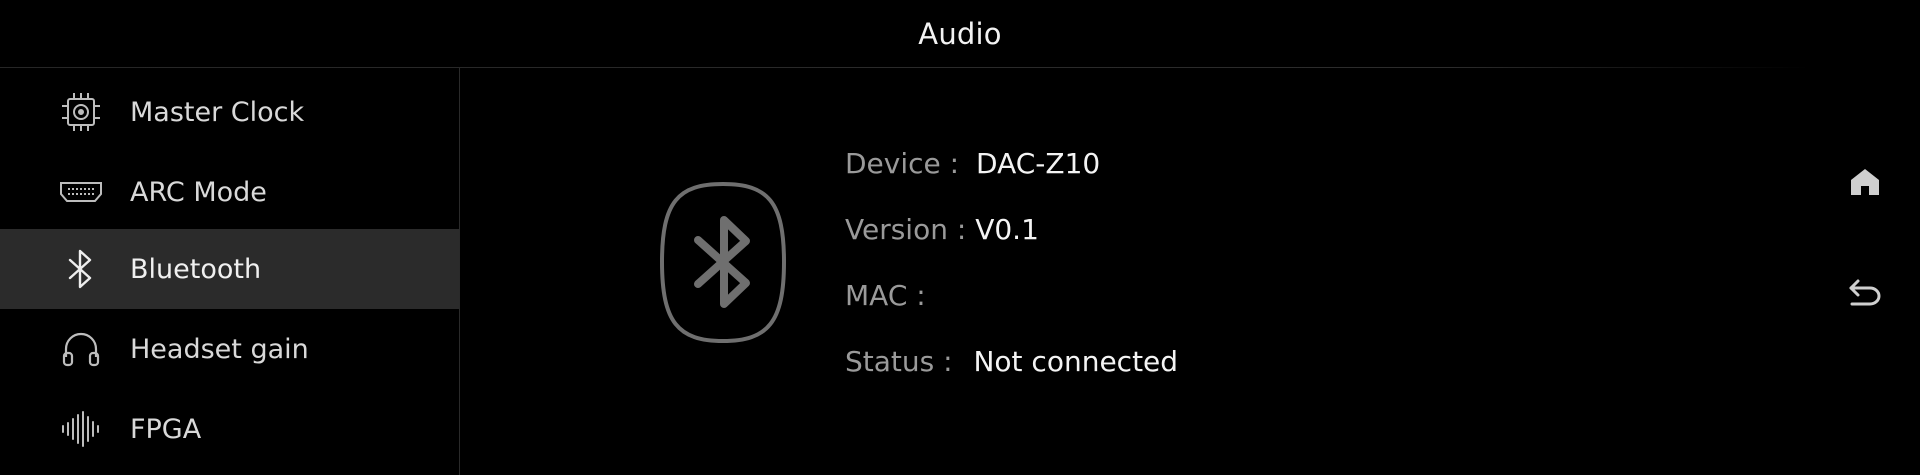  Describe the element at coordinates (81, 192) in the screenshot. I see `hdmi-port-icon` at that location.